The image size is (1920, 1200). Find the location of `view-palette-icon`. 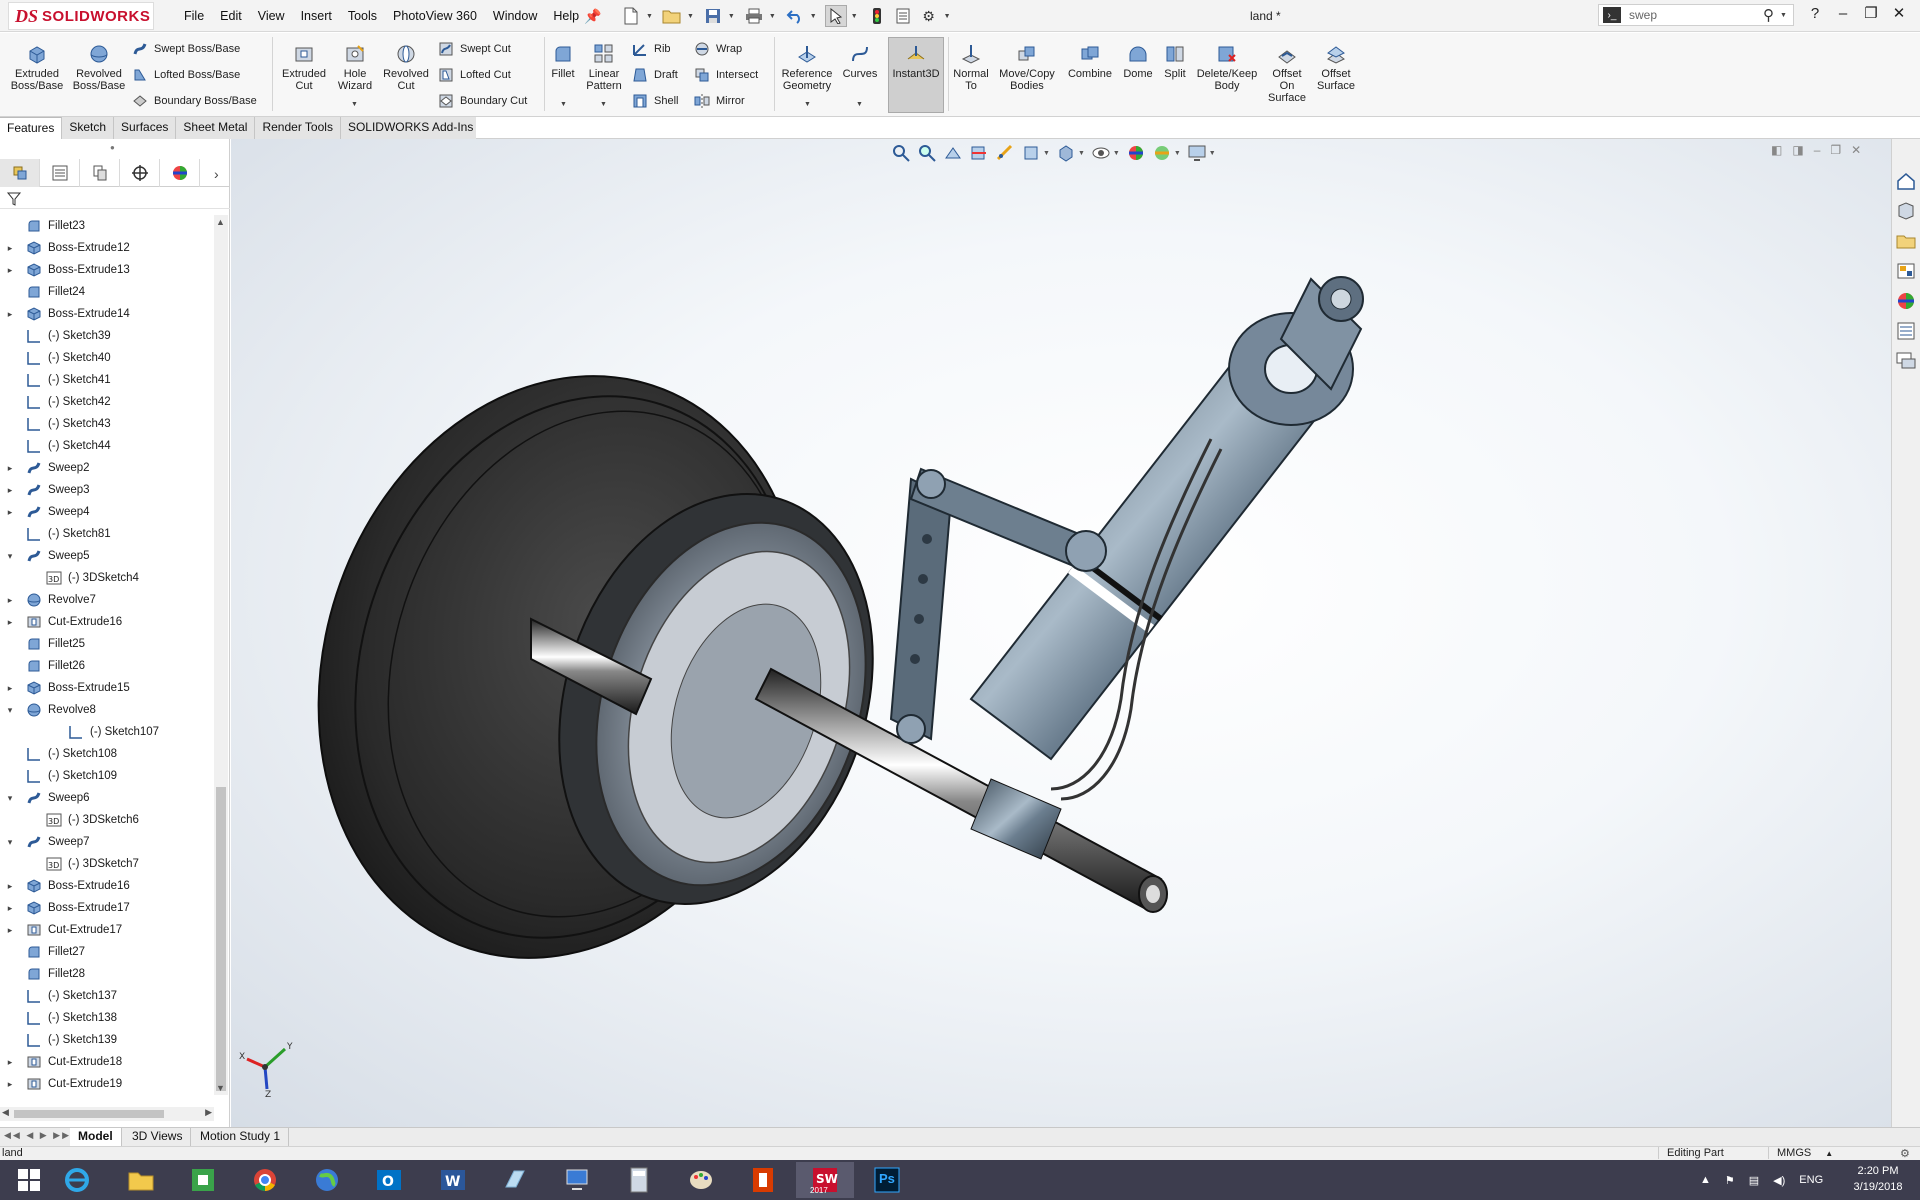

view-palette-icon is located at coordinates (1906, 271).